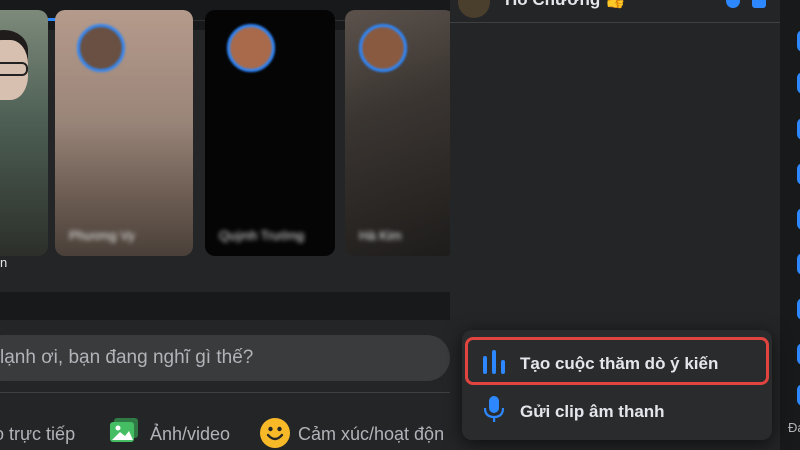 This screenshot has height=450, width=800. Describe the element at coordinates (37, 434) in the screenshot. I see `live-video-button: o trực tiếp` at that location.